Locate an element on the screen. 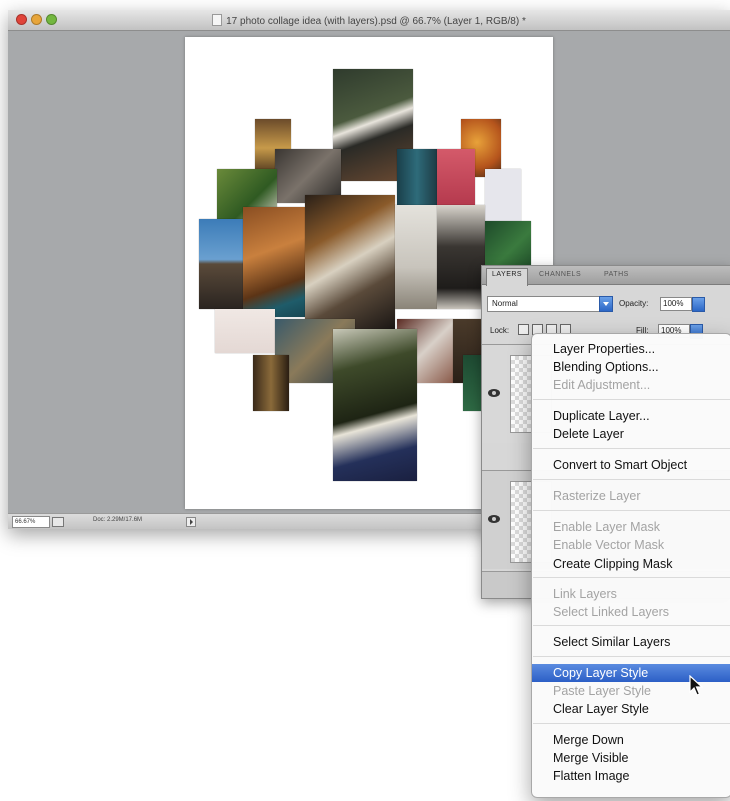  status-menu-arrow-icon is located at coordinates (191, 522).